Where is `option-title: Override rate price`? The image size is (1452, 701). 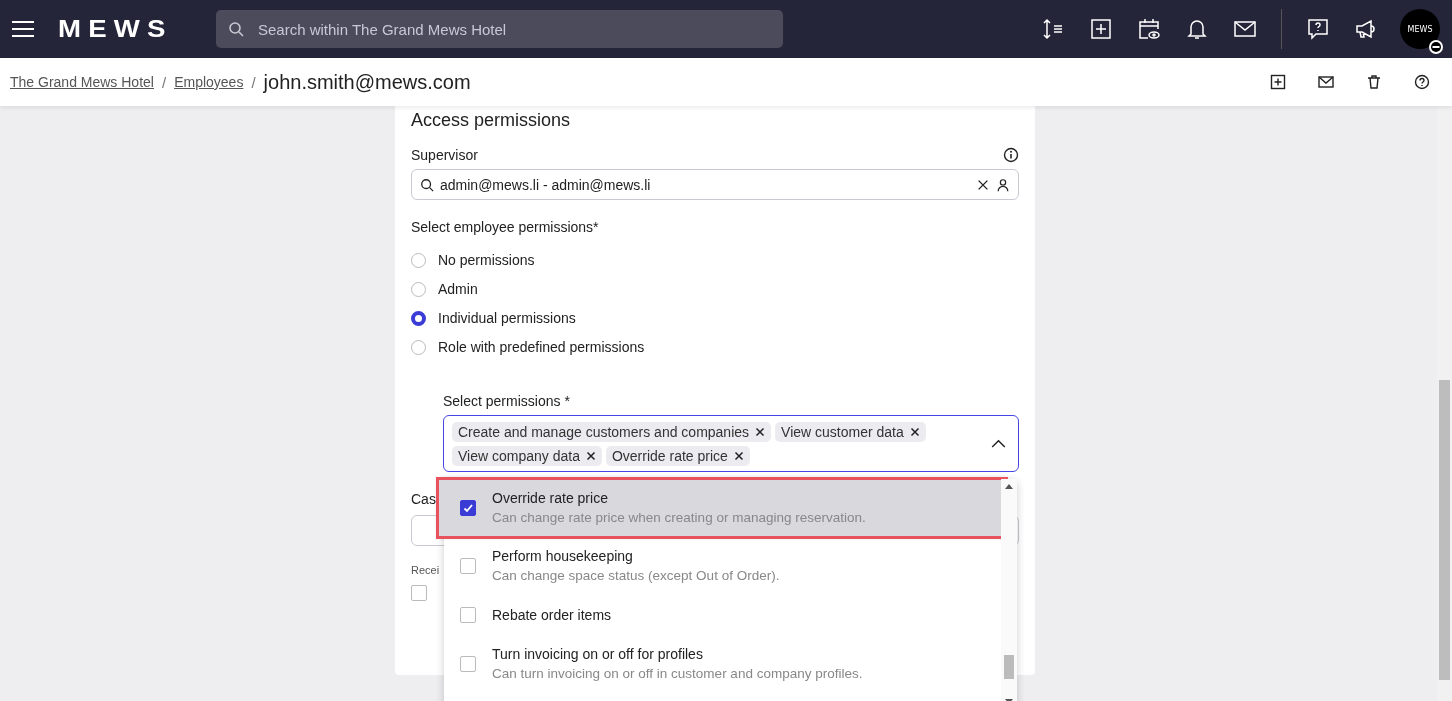
option-title: Override rate price is located at coordinates (550, 498).